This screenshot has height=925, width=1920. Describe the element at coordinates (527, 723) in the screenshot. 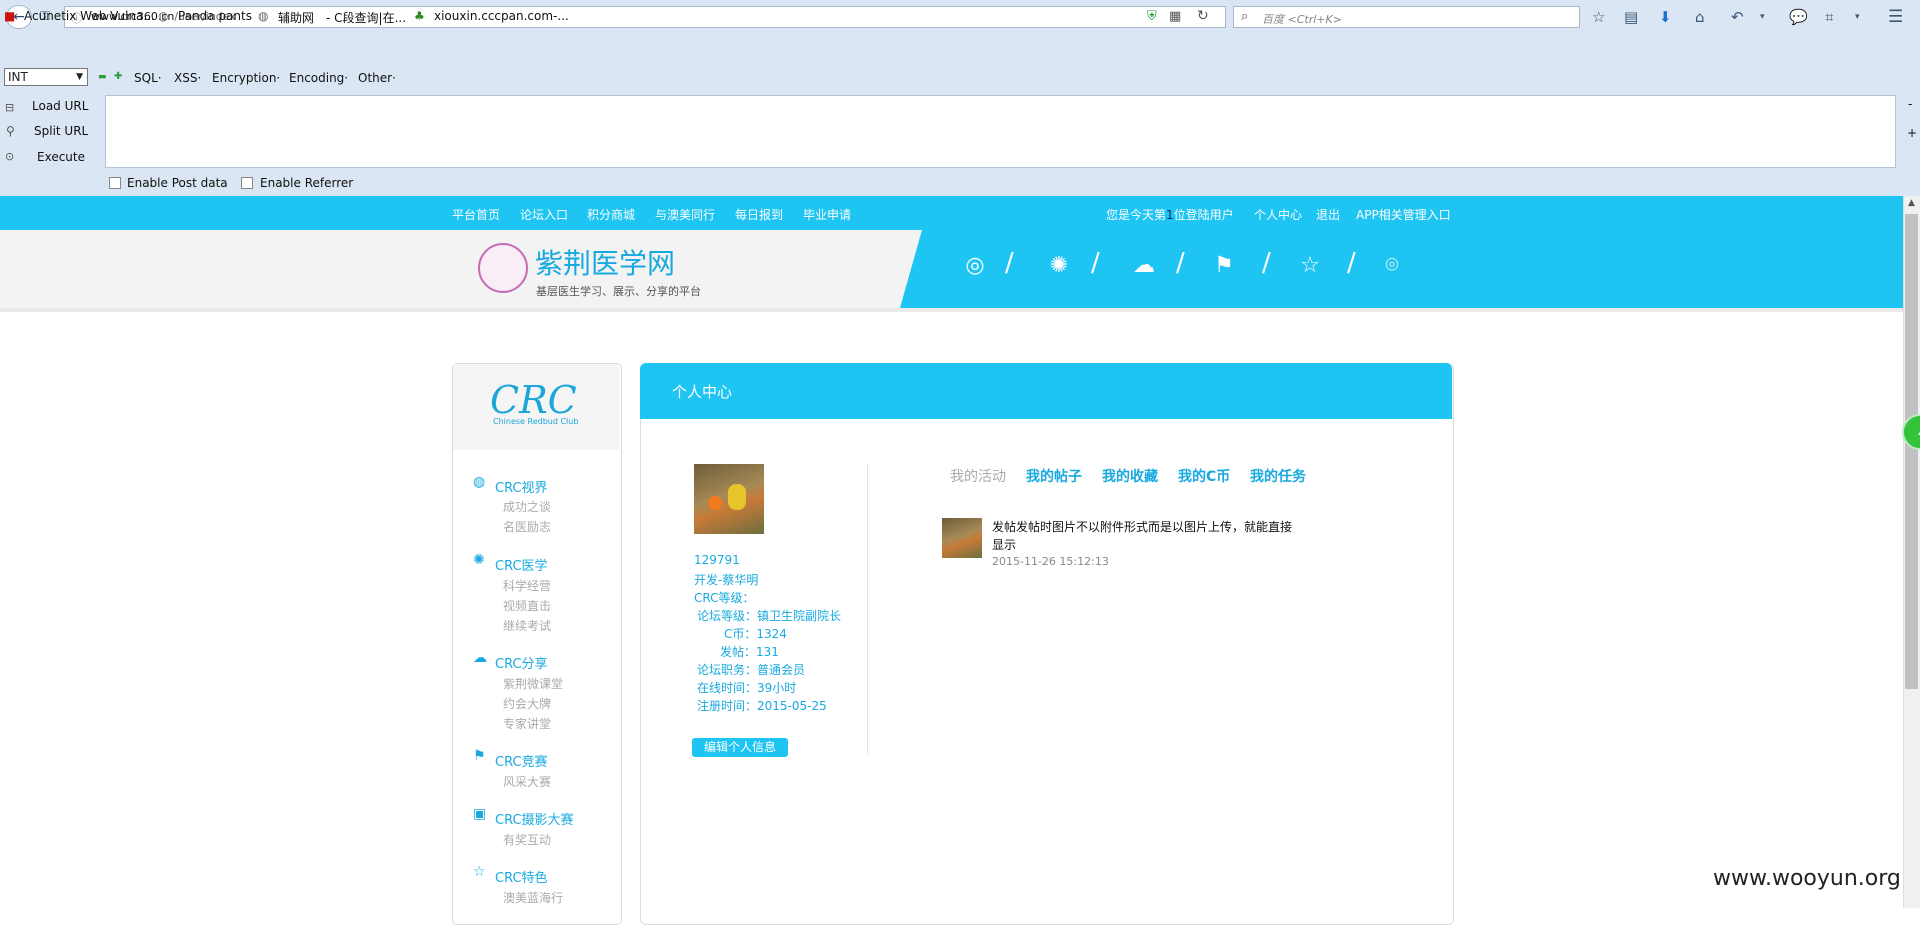

I see `sidebar-subitem: 专家讲堂` at that location.